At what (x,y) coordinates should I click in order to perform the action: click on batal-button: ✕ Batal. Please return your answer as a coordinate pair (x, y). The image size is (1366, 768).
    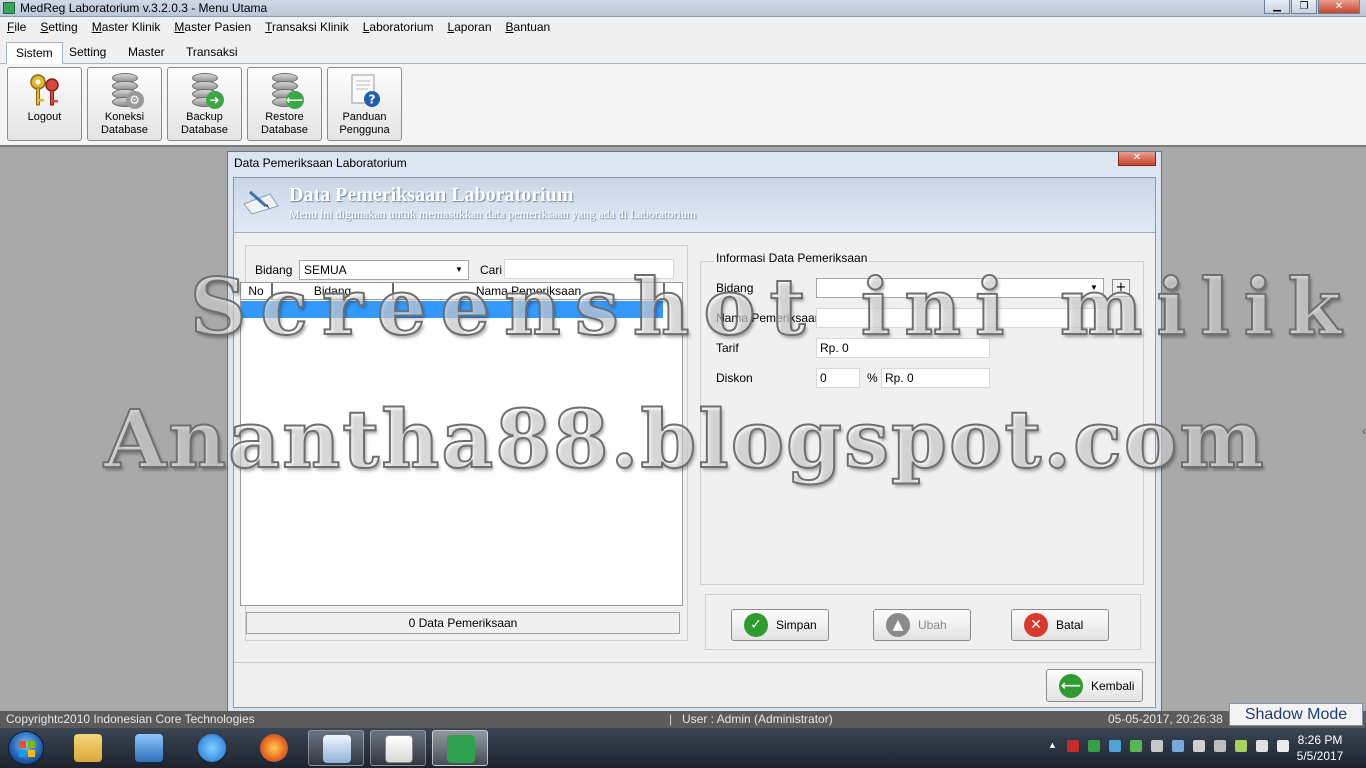
    Looking at the image, I should click on (1060, 625).